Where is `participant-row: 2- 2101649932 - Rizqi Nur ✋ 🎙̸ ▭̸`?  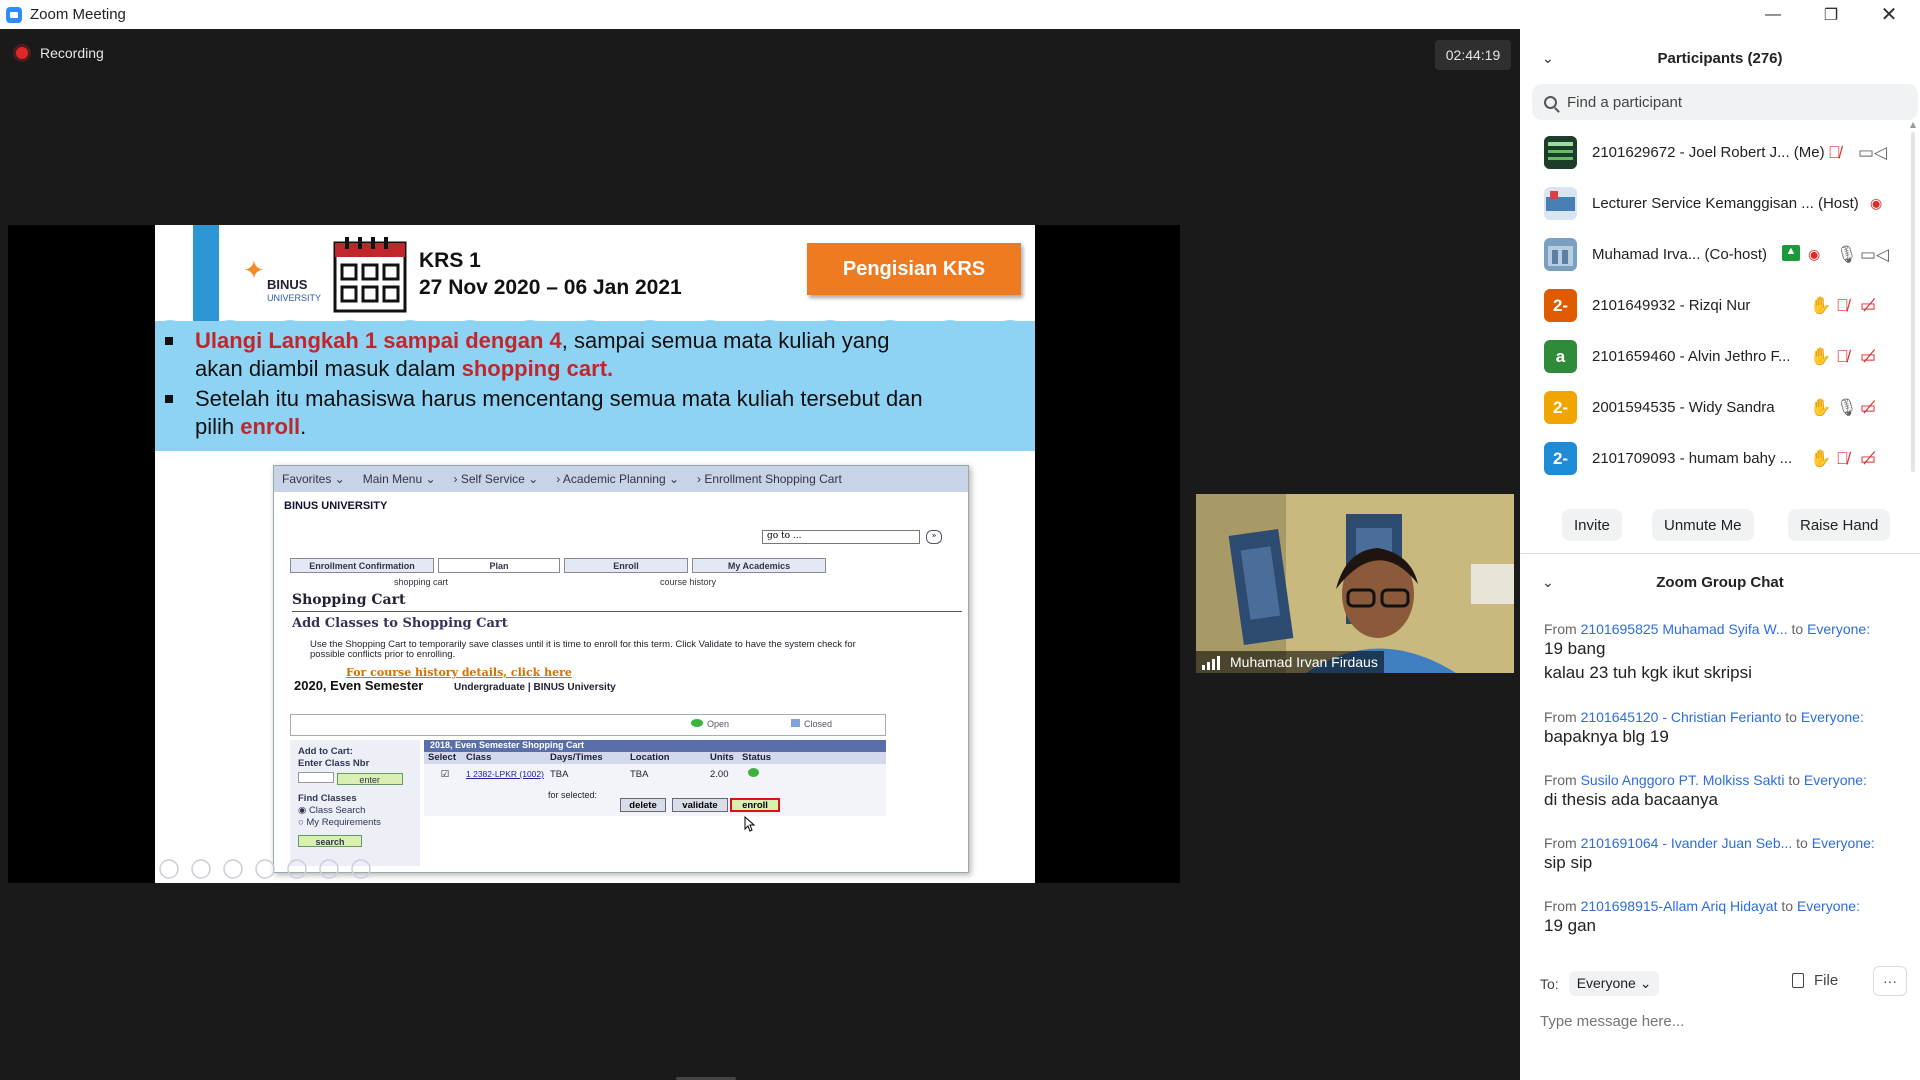
participant-row: 2- 2101649932 - Rizqi Nur ✋ 🎙̸ ▭̸ is located at coordinates (1715, 305).